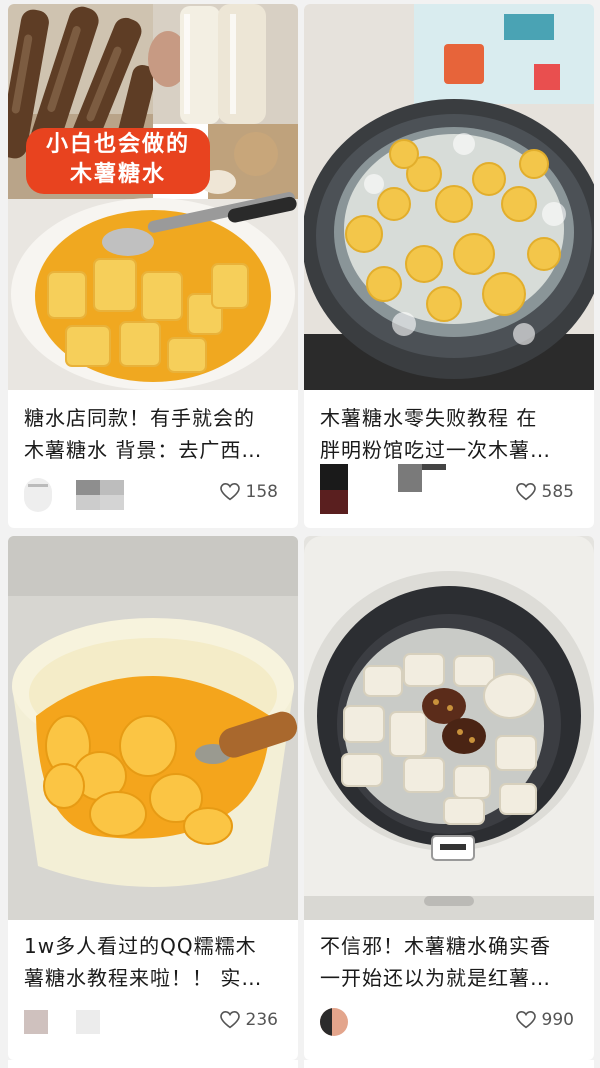  I want to click on post-meta-4: 990, so click(449, 1024).